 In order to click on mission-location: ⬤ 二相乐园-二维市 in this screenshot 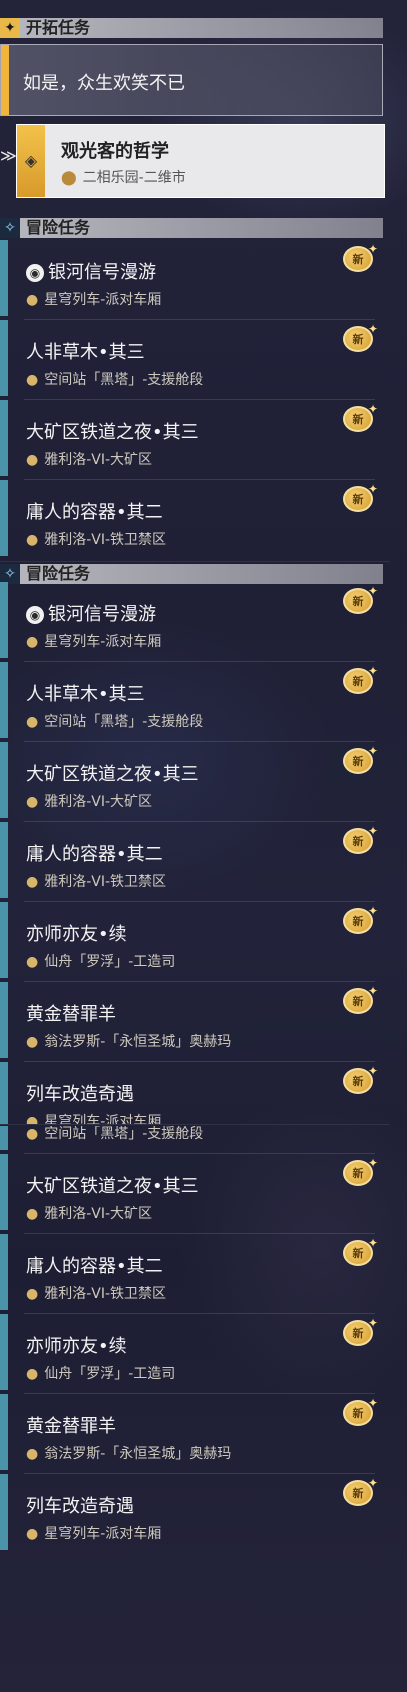, I will do `click(123, 178)`.